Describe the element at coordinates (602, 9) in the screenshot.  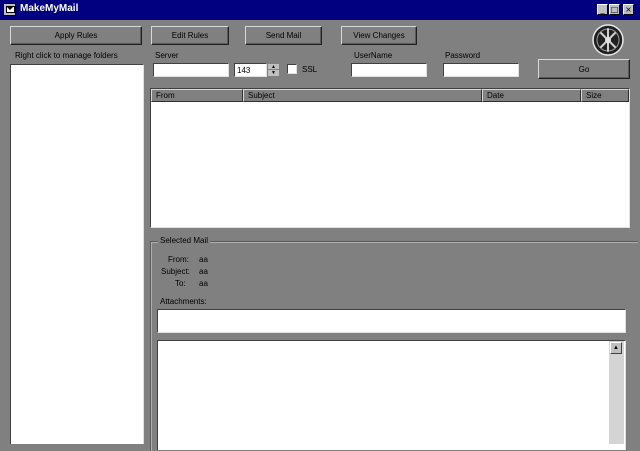
I see `minimize-button: _` at that location.